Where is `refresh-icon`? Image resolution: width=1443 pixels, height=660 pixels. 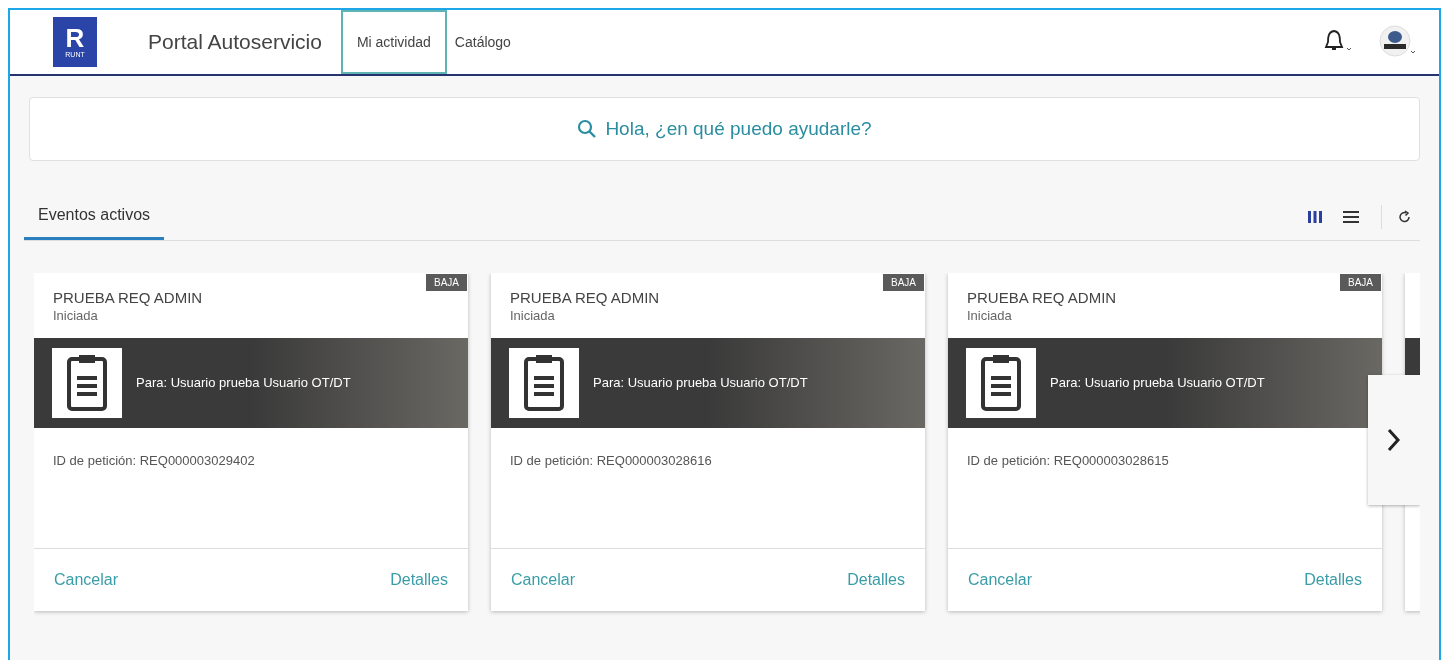 refresh-icon is located at coordinates (1405, 217).